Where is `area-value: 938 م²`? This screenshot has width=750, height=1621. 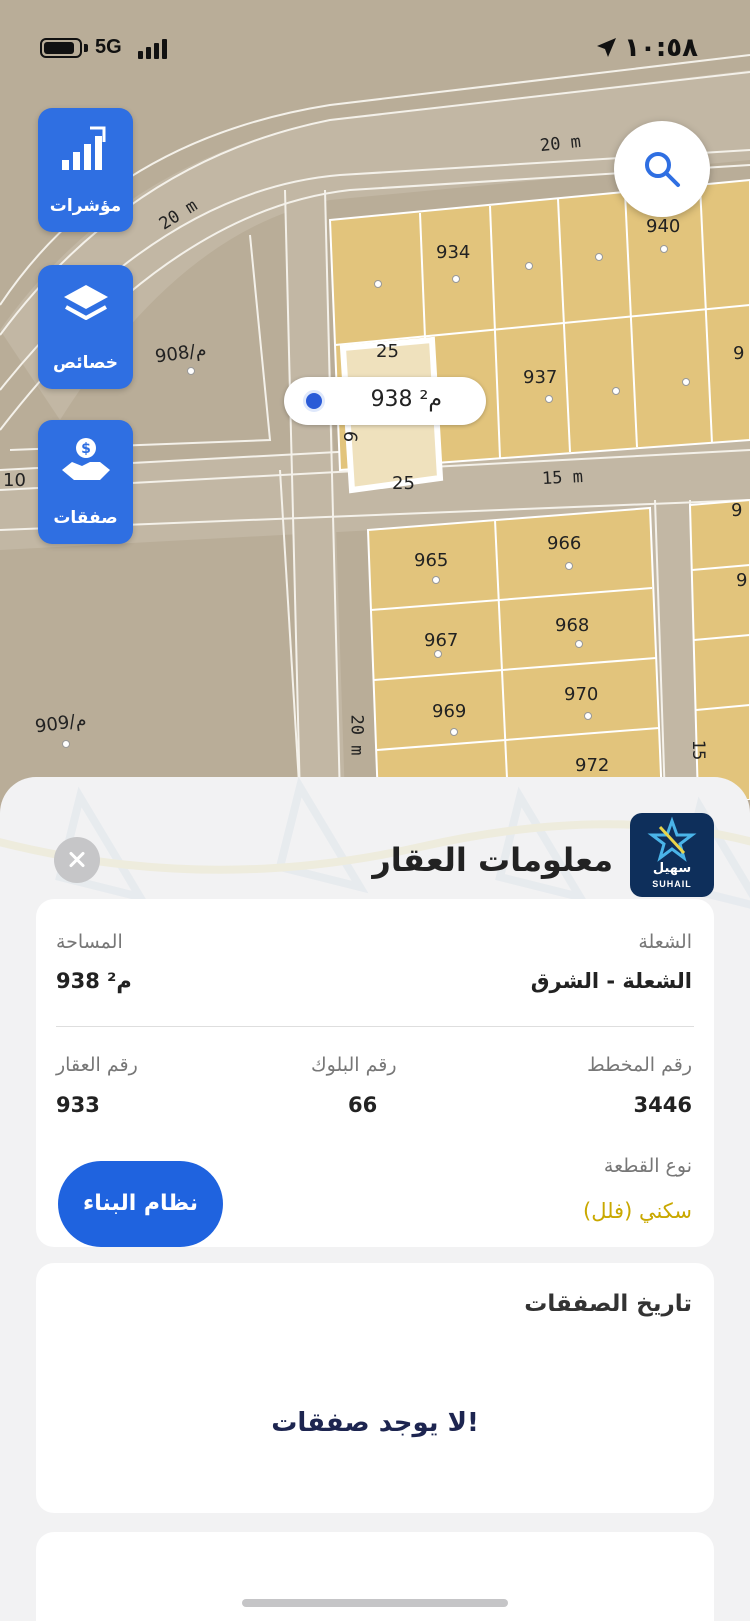 area-value: 938 م² is located at coordinates (94, 981).